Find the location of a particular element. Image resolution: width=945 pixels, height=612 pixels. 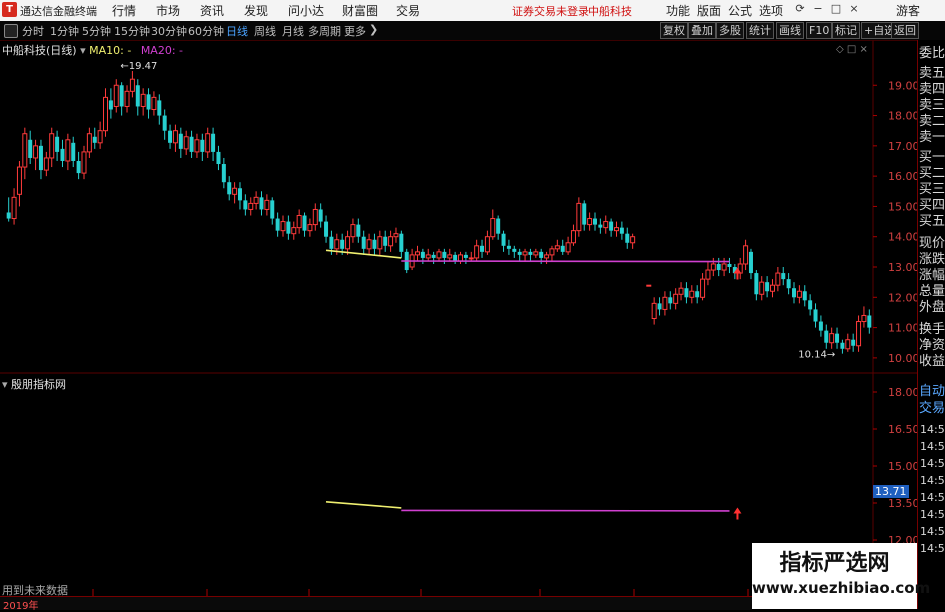

sidebar-item-bid5: 买五 is located at coordinates (932, 222).